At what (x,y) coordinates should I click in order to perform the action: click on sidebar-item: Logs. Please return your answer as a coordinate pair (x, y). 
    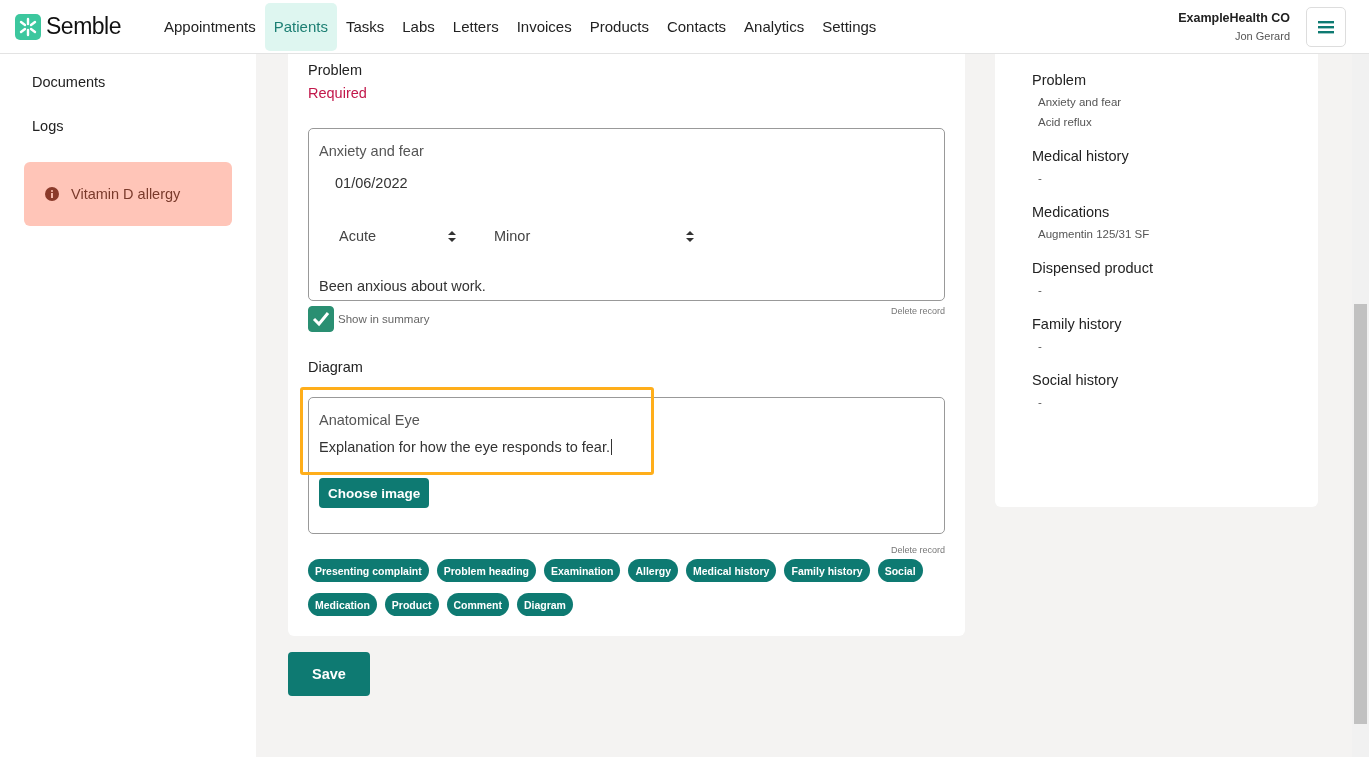
    Looking at the image, I should click on (128, 126).